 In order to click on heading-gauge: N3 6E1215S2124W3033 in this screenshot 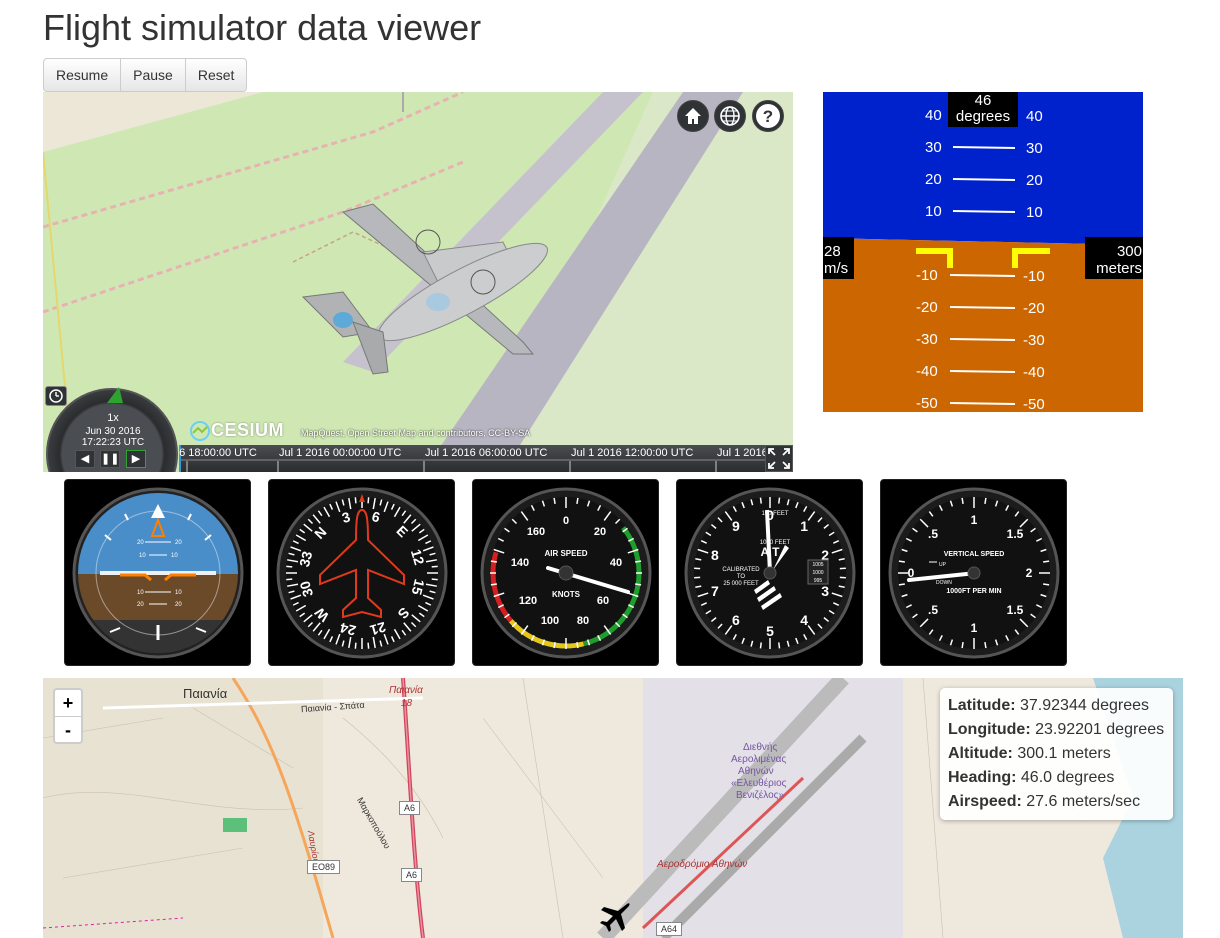, I will do `click(362, 573)`.